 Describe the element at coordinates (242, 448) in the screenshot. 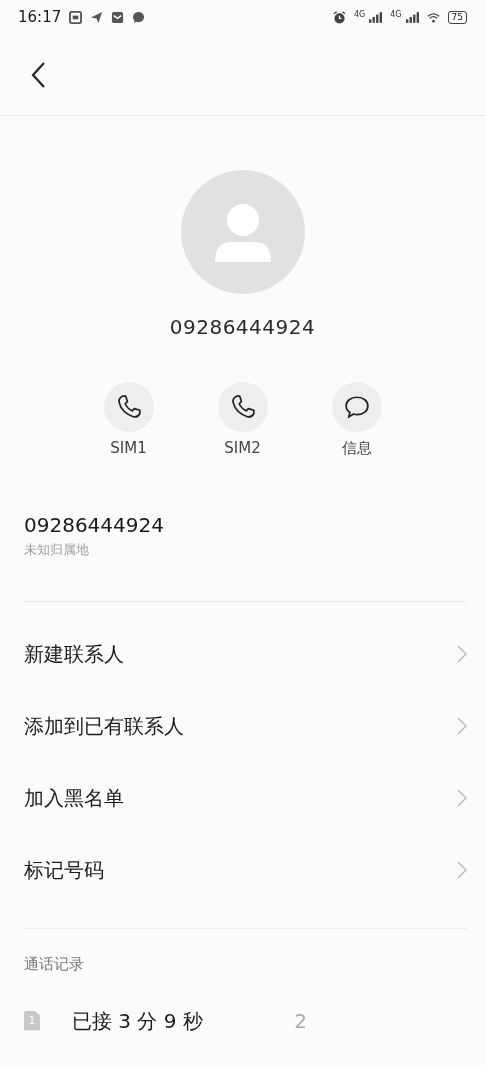

I see `action-label: SIM2` at that location.